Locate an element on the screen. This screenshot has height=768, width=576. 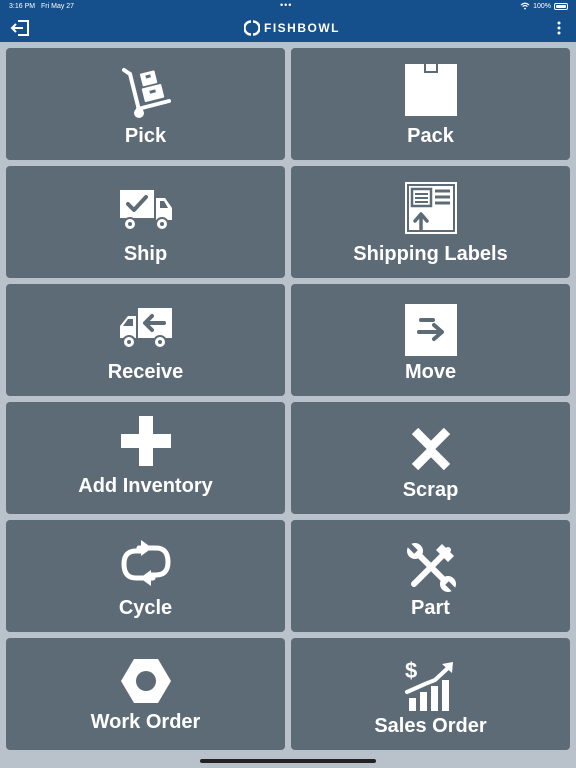
home-indicator is located at coordinates (288, 761).